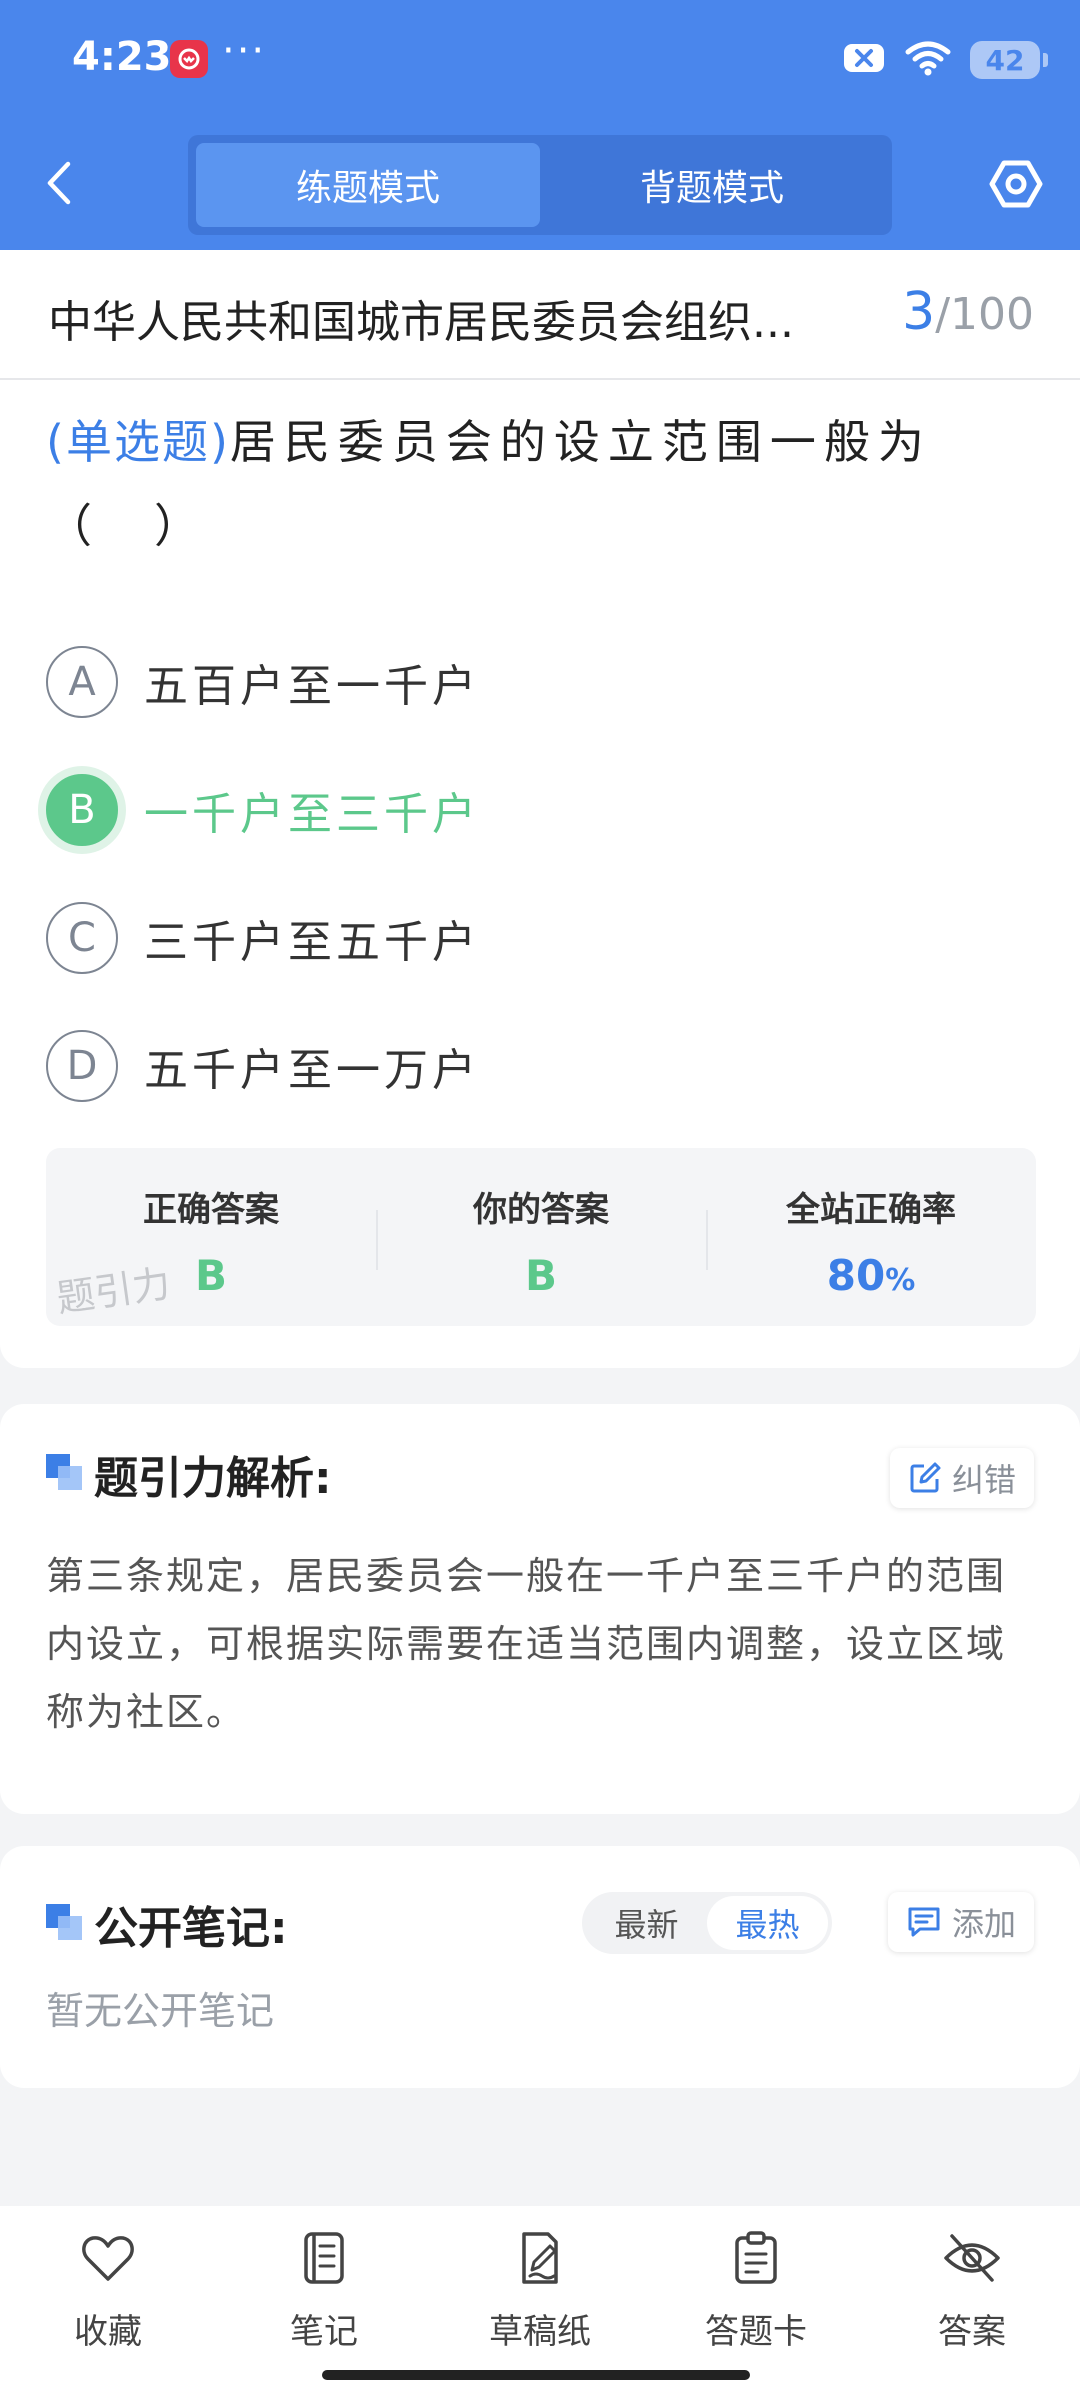  What do you see at coordinates (324, 2290) in the screenshot?
I see `notes-button: 笔记` at bounding box center [324, 2290].